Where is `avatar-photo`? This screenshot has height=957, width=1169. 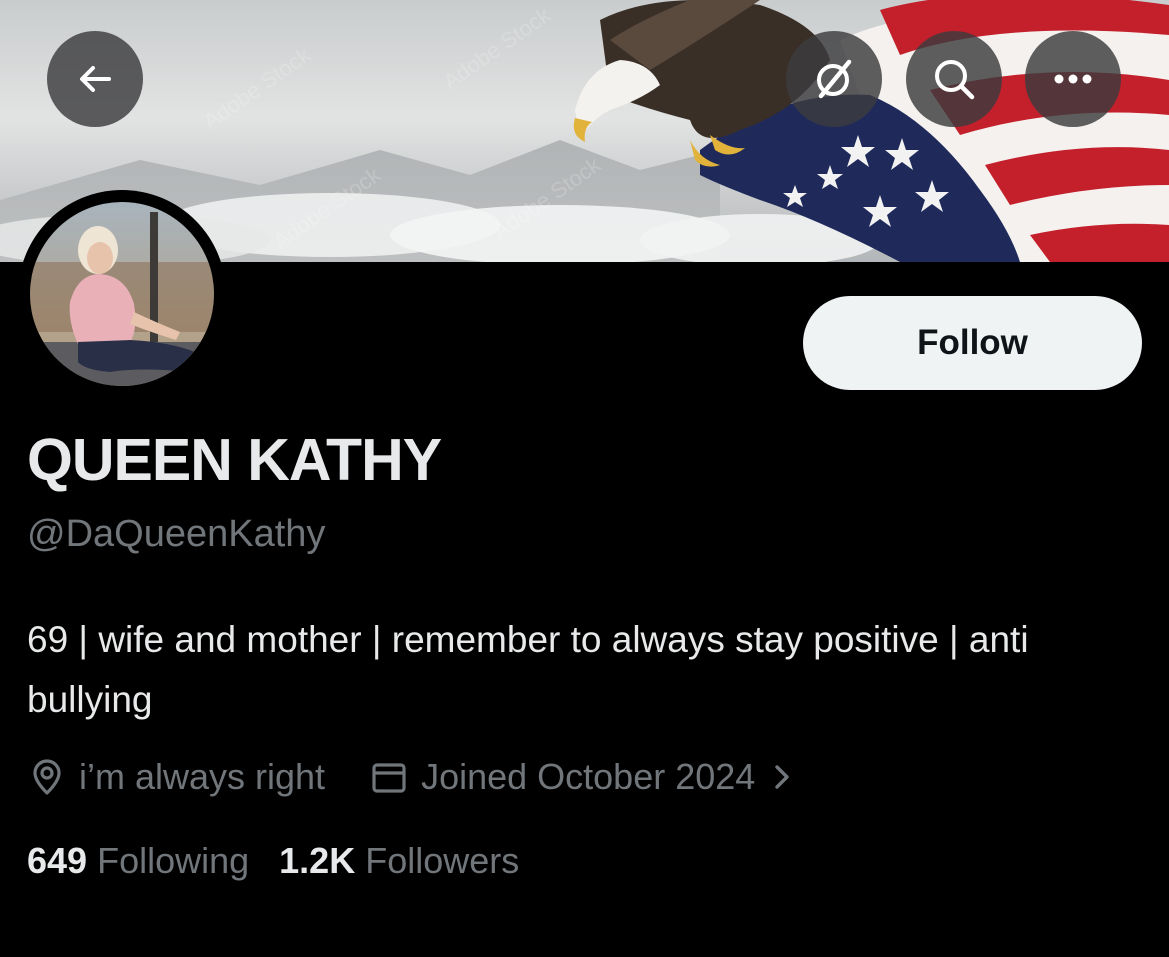
avatar-photo is located at coordinates (122, 294).